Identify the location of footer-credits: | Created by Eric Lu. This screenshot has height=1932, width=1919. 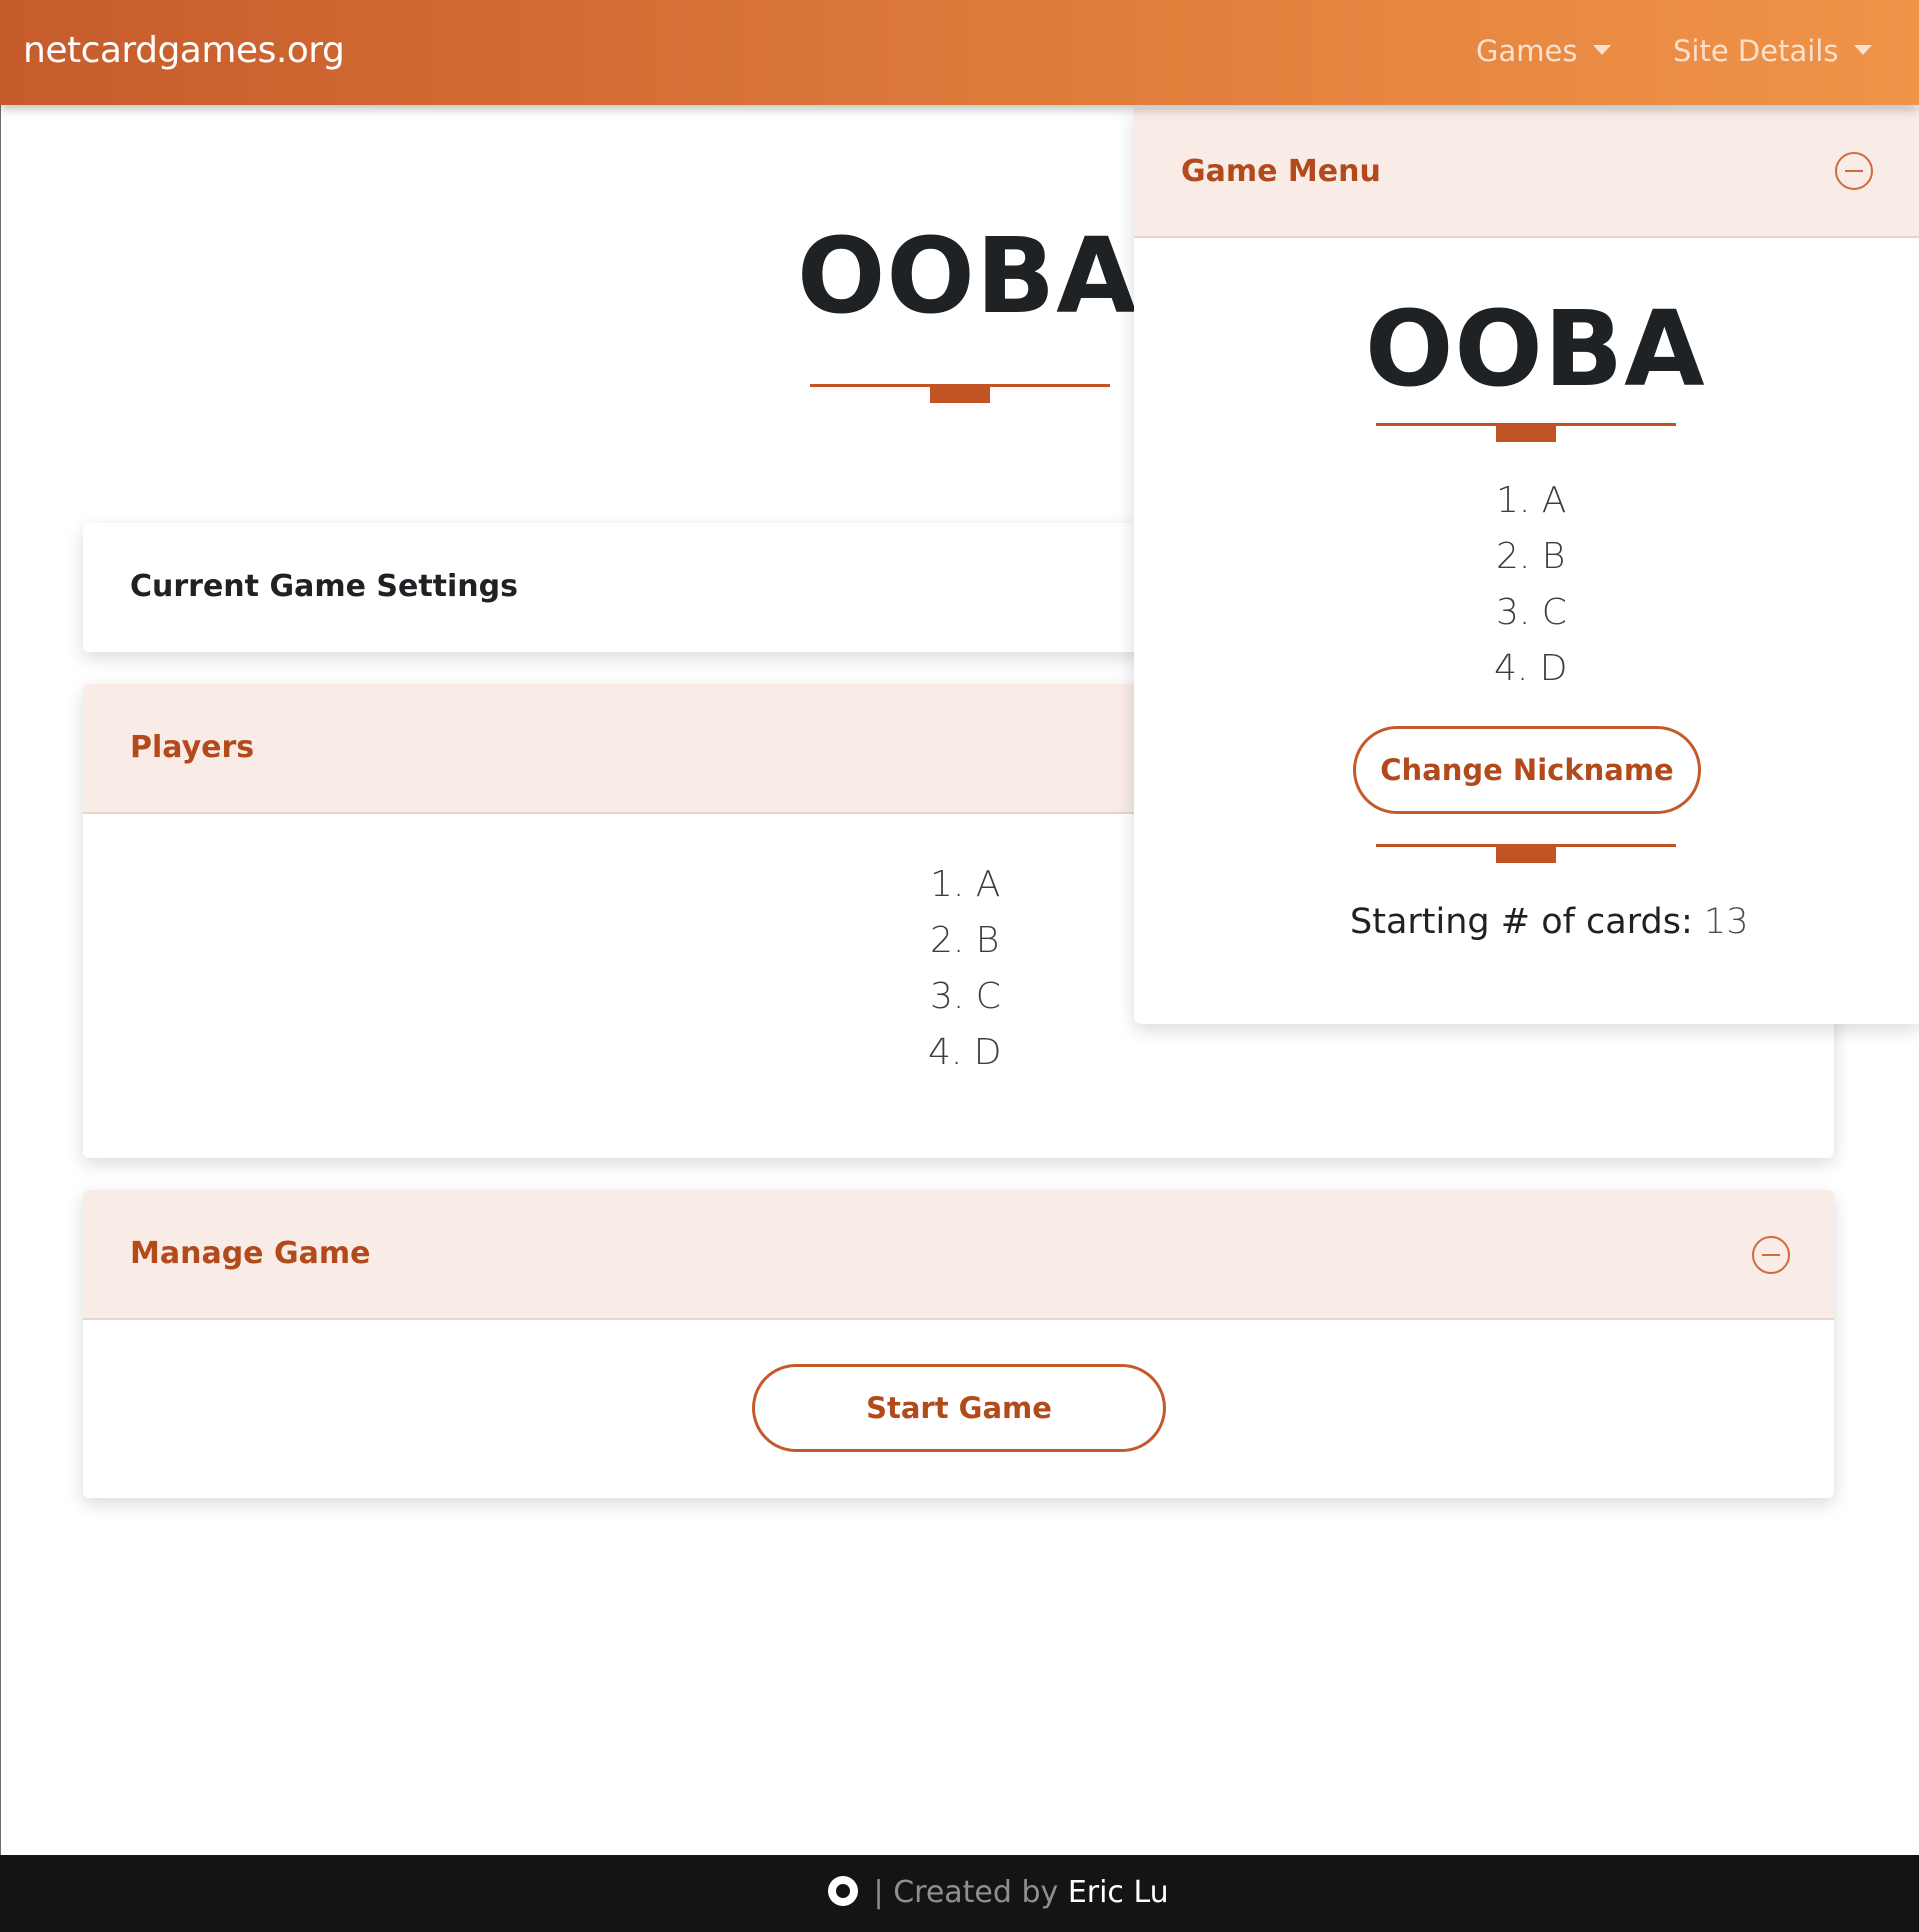
(998, 1892).